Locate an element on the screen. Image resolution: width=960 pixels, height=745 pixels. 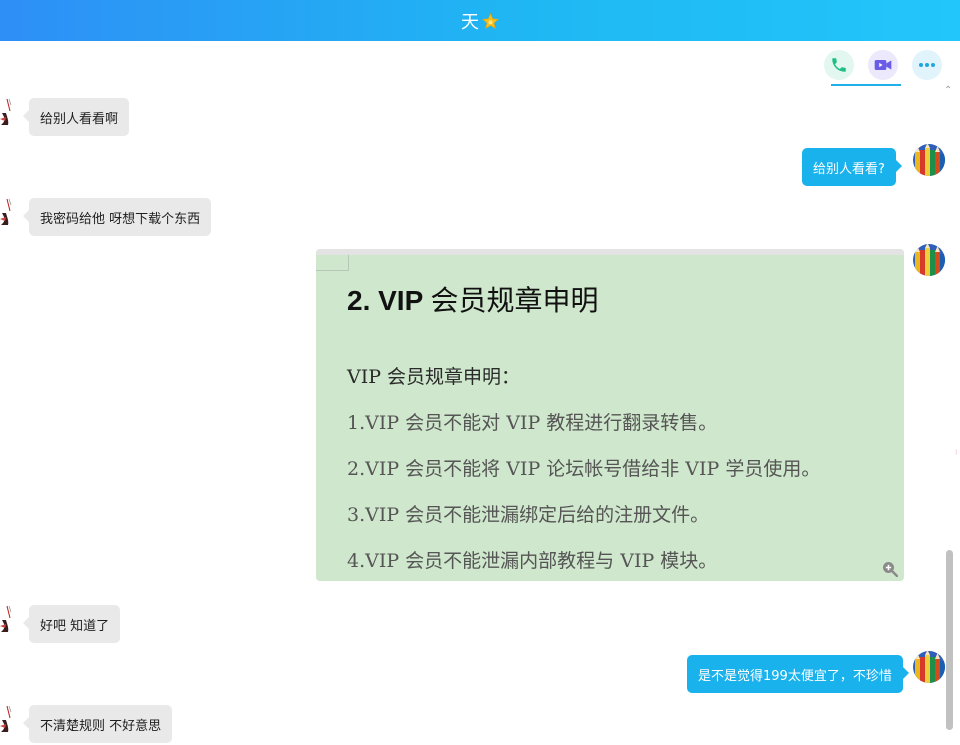
edge-marker: ⁝ is located at coordinates (956, 452).